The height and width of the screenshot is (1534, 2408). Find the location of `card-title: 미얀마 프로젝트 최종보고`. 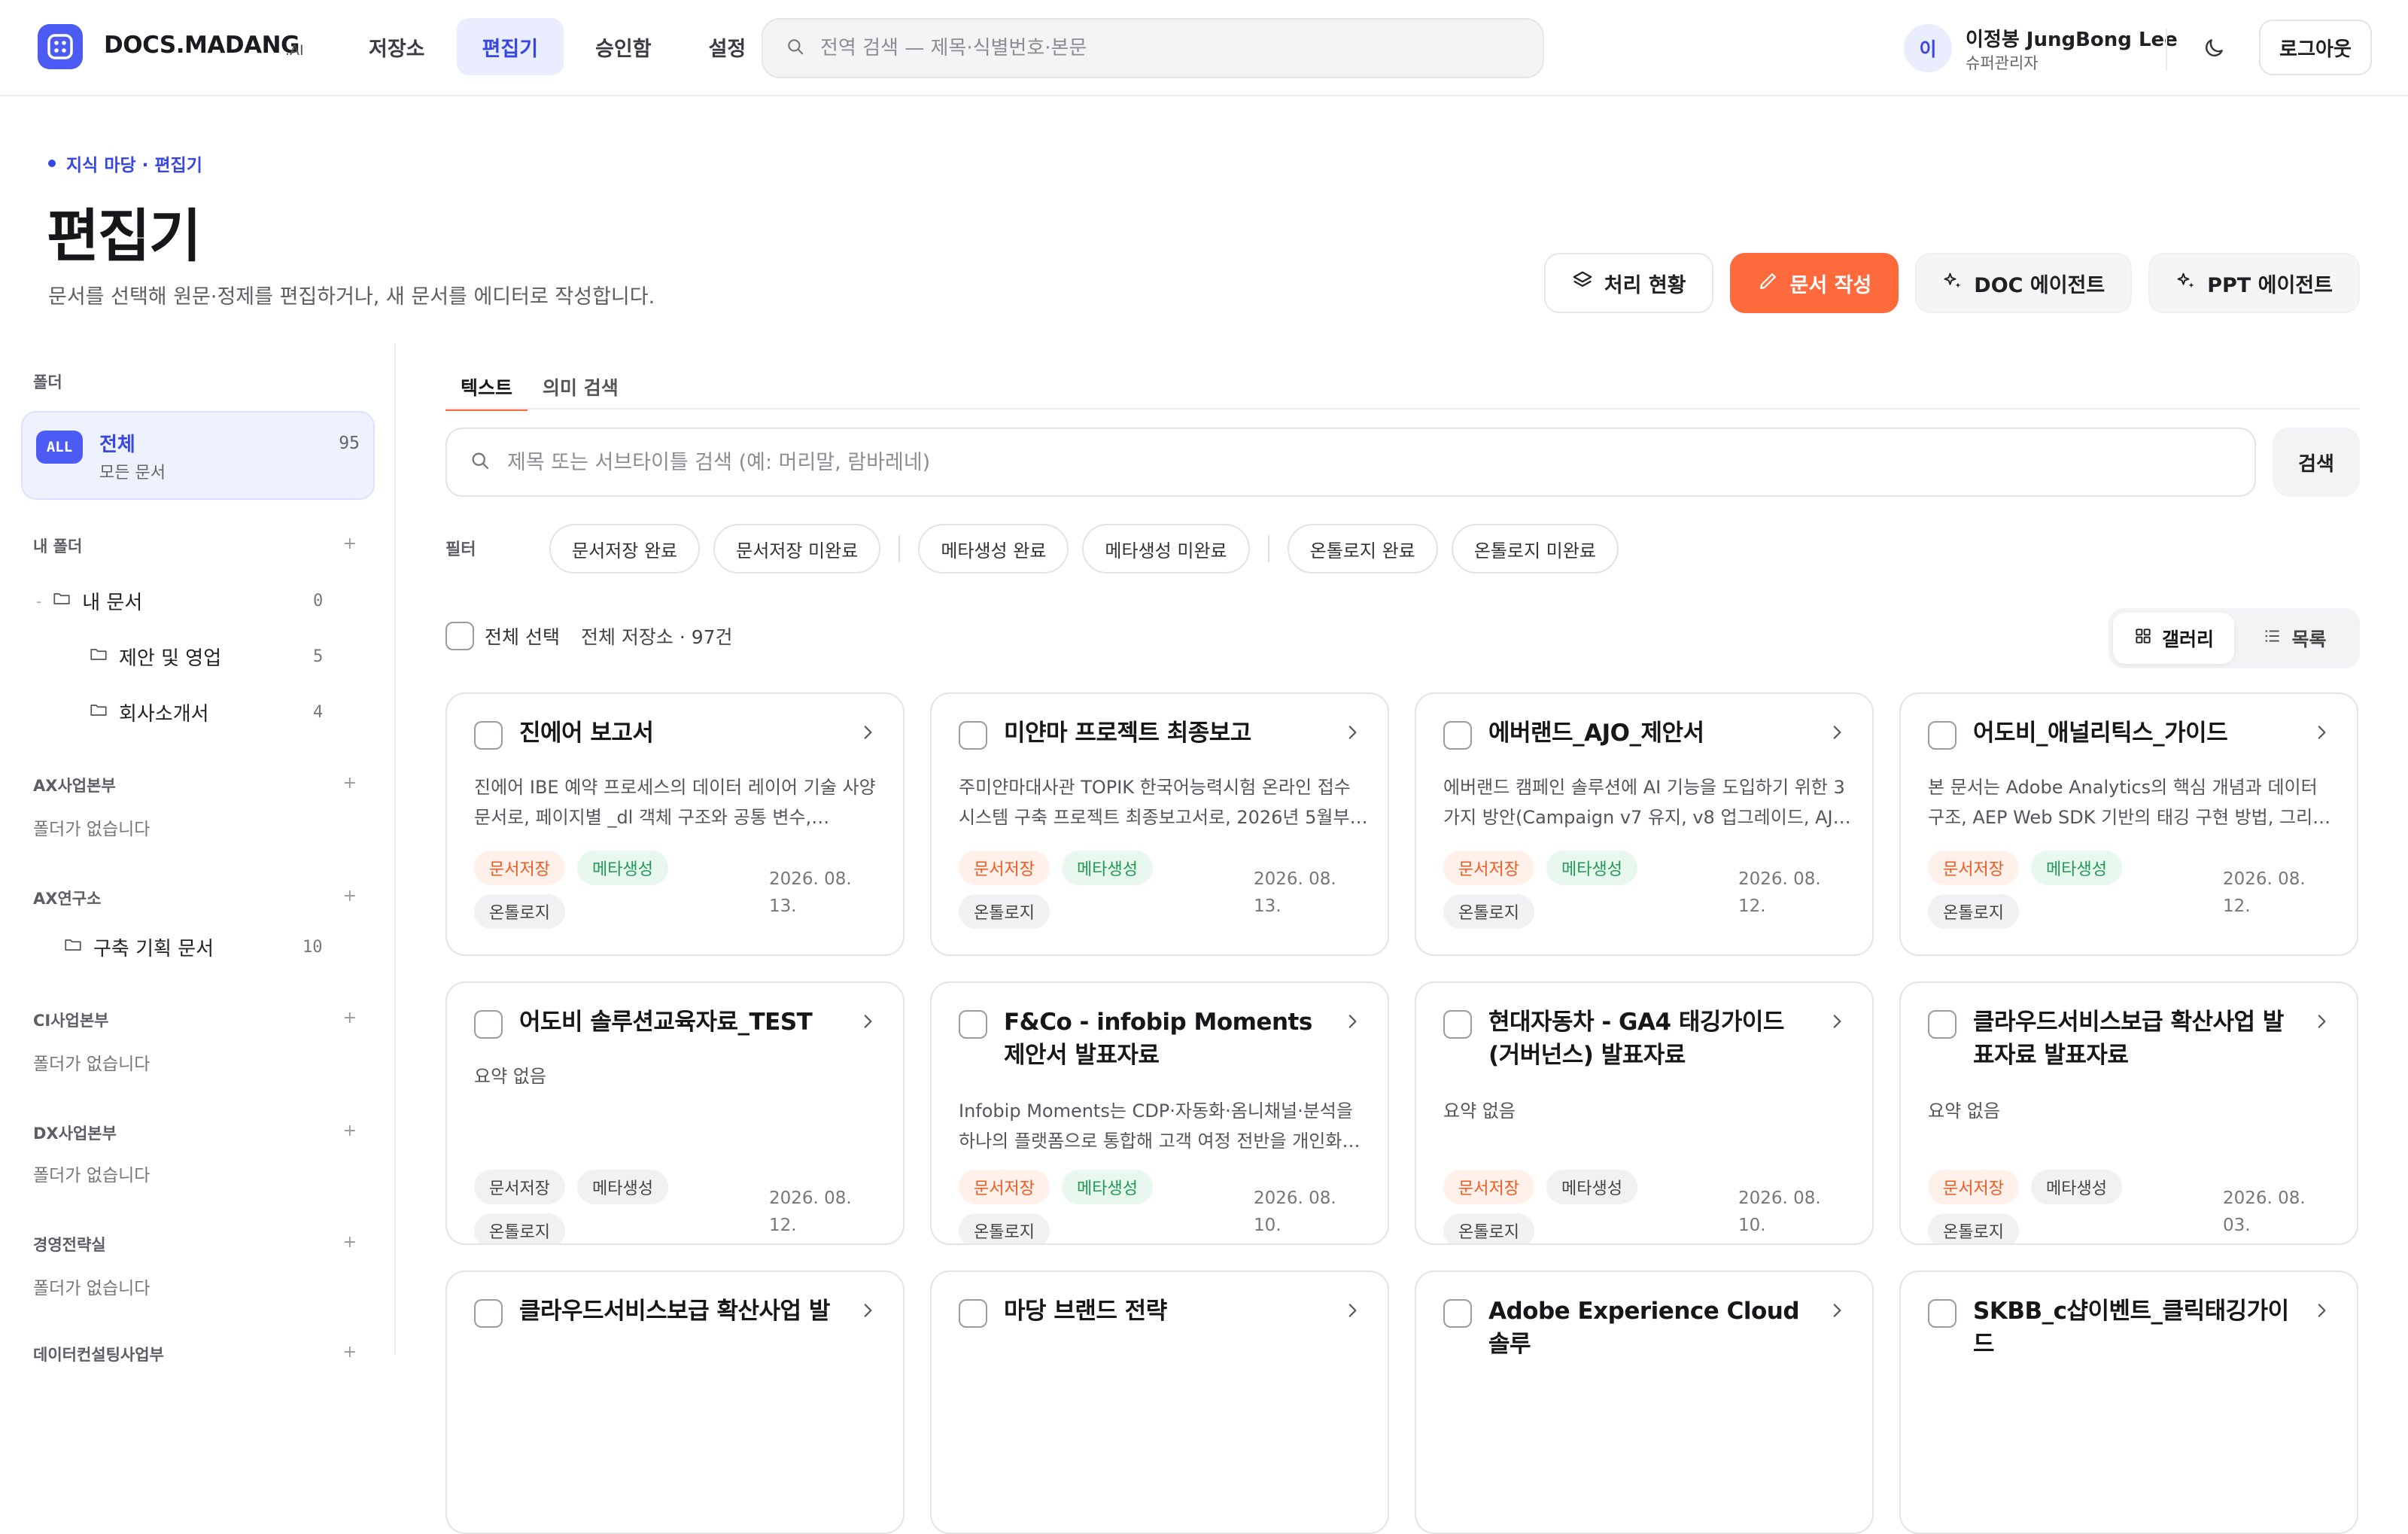

card-title: 미얀마 프로젝트 최종보고 is located at coordinates (1165, 733).